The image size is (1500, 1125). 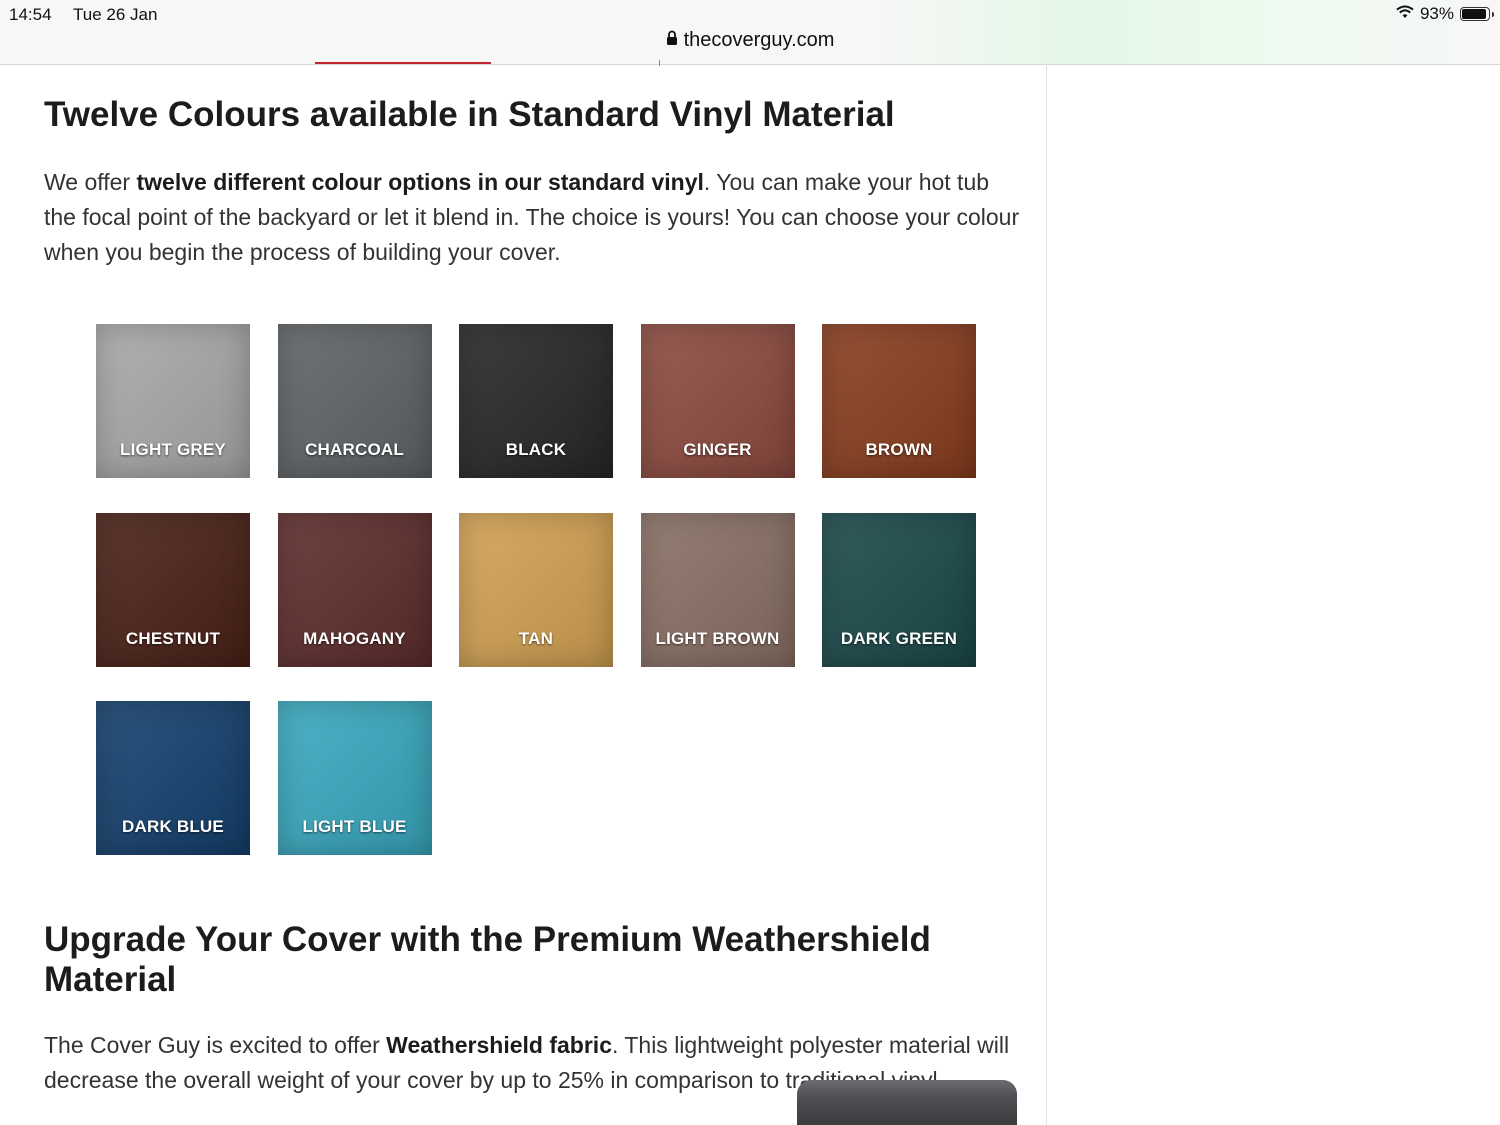 I want to click on active-nav-underline, so click(x=403, y=63).